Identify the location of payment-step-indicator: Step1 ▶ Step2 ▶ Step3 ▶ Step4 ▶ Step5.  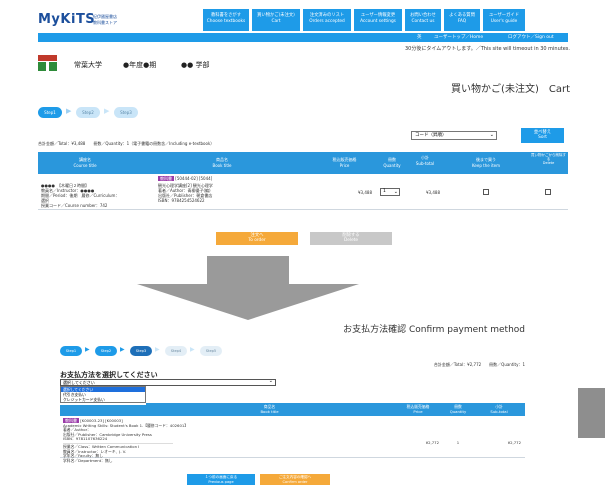
(170, 352).